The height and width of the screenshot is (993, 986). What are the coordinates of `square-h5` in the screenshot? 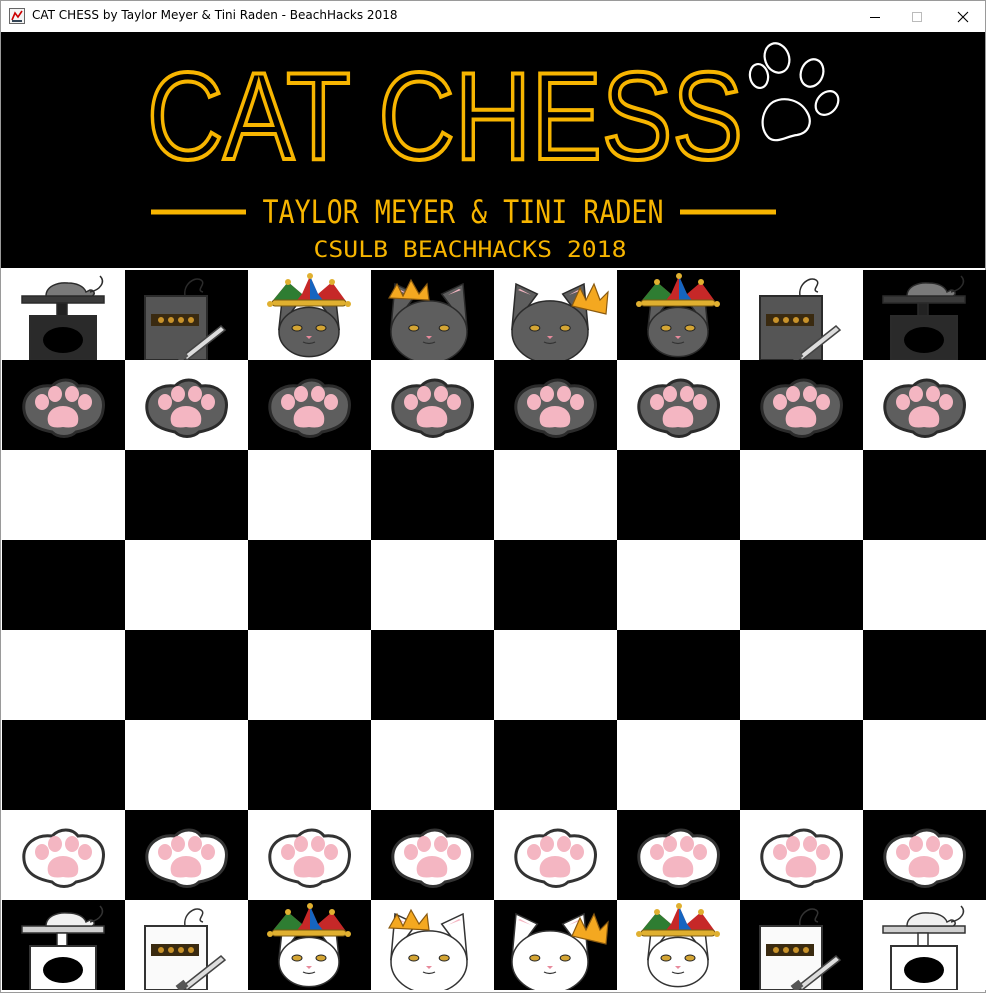 It's located at (924, 585).